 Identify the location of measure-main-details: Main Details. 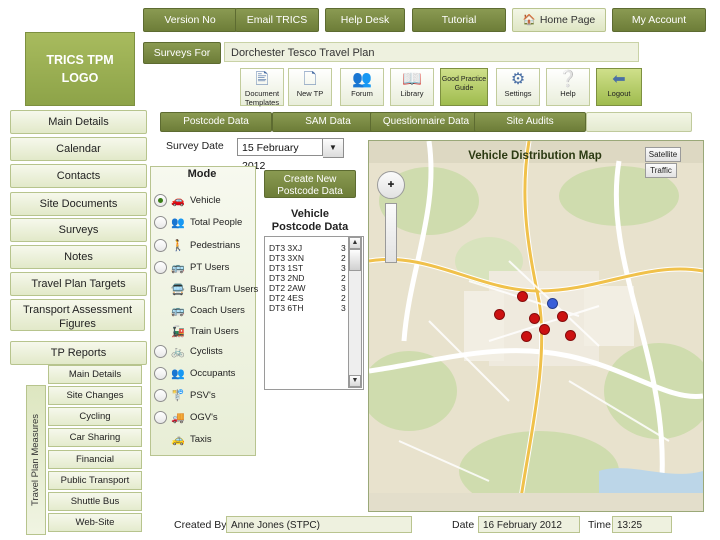
(95, 374).